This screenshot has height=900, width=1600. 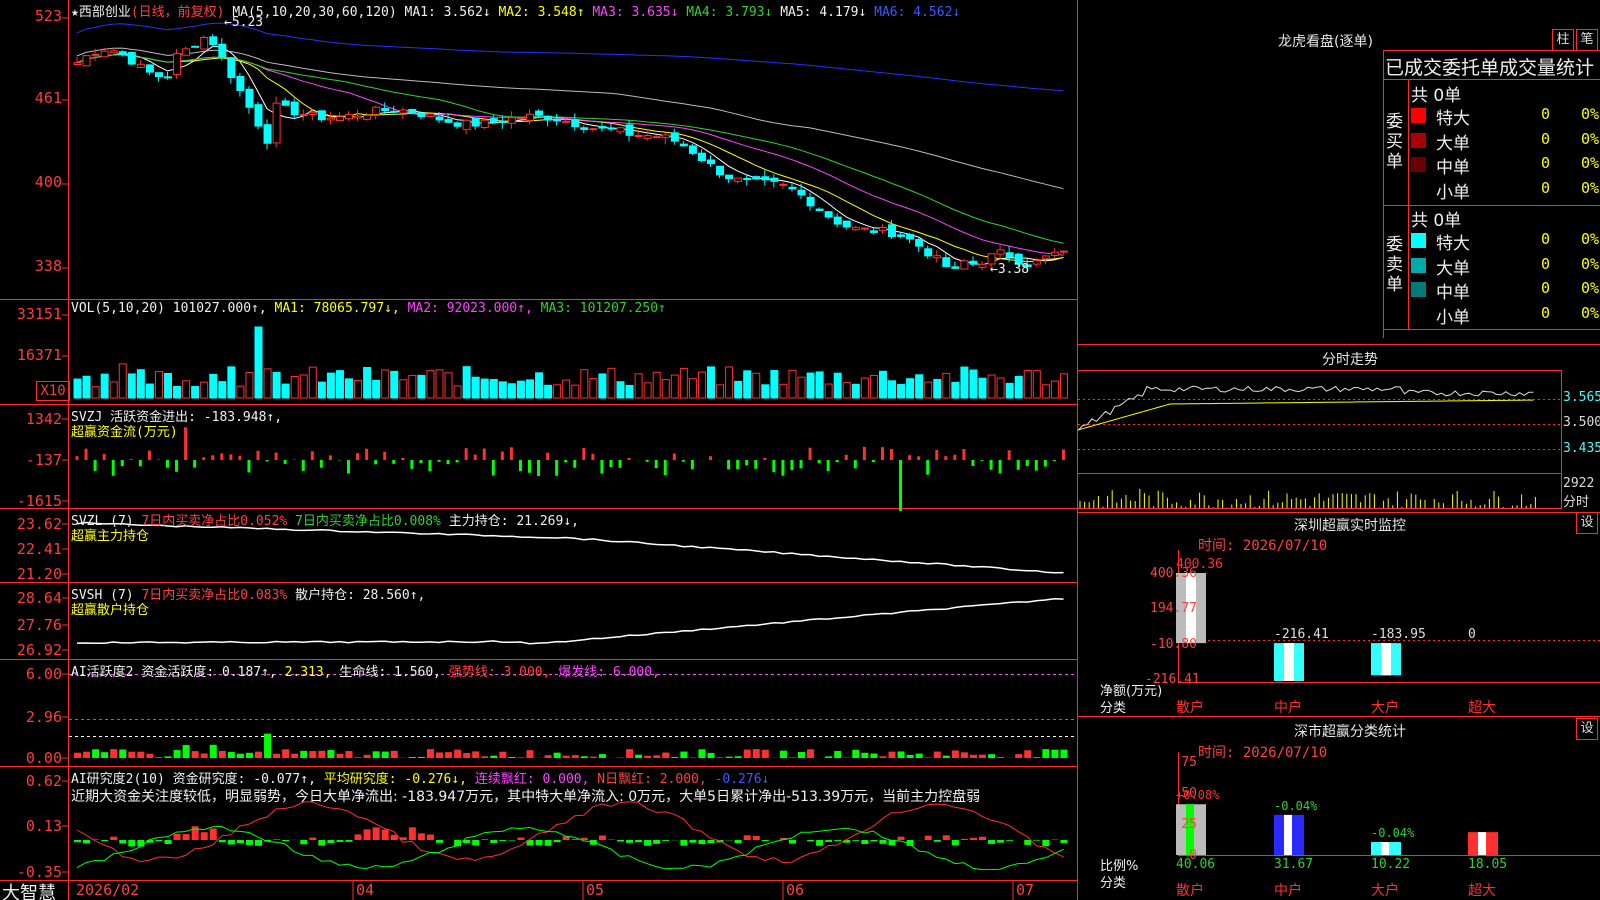 What do you see at coordinates (1453, 119) in the screenshot?
I see `order-type: 特大` at bounding box center [1453, 119].